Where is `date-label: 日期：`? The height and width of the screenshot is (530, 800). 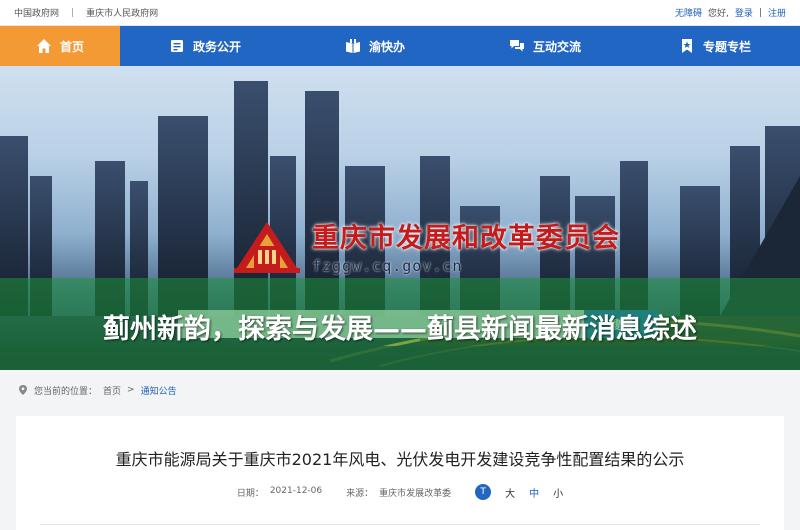
date-label: 日期： is located at coordinates (250, 493).